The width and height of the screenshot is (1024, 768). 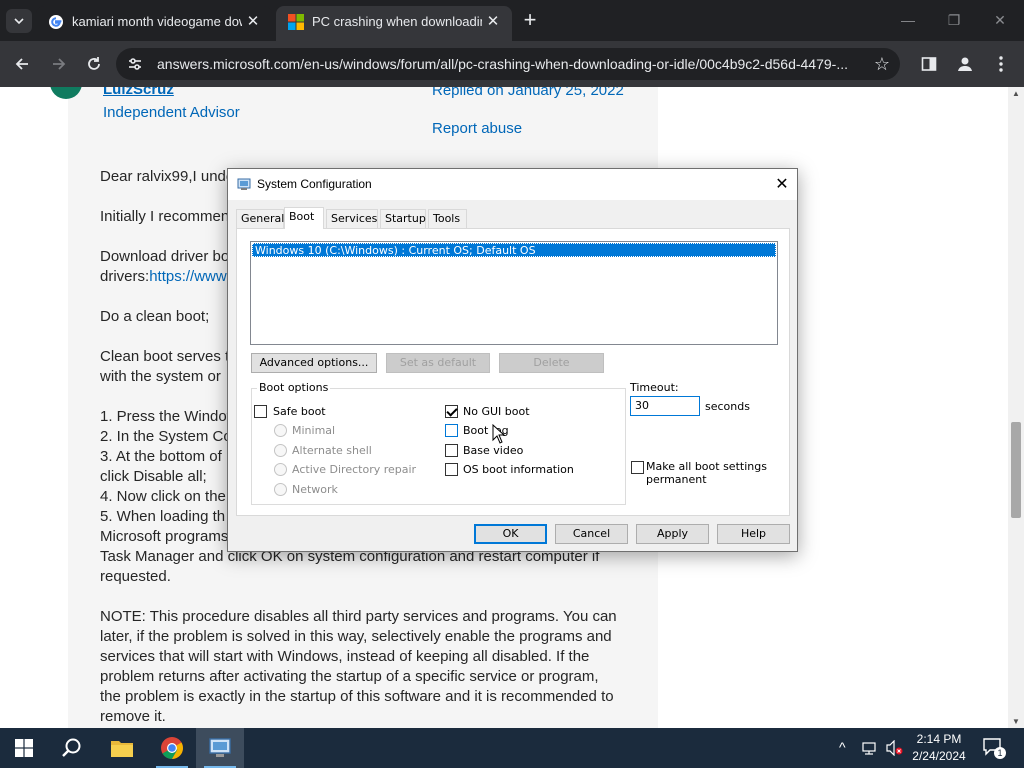 I want to click on reload-button, so click(x=94, y=64).